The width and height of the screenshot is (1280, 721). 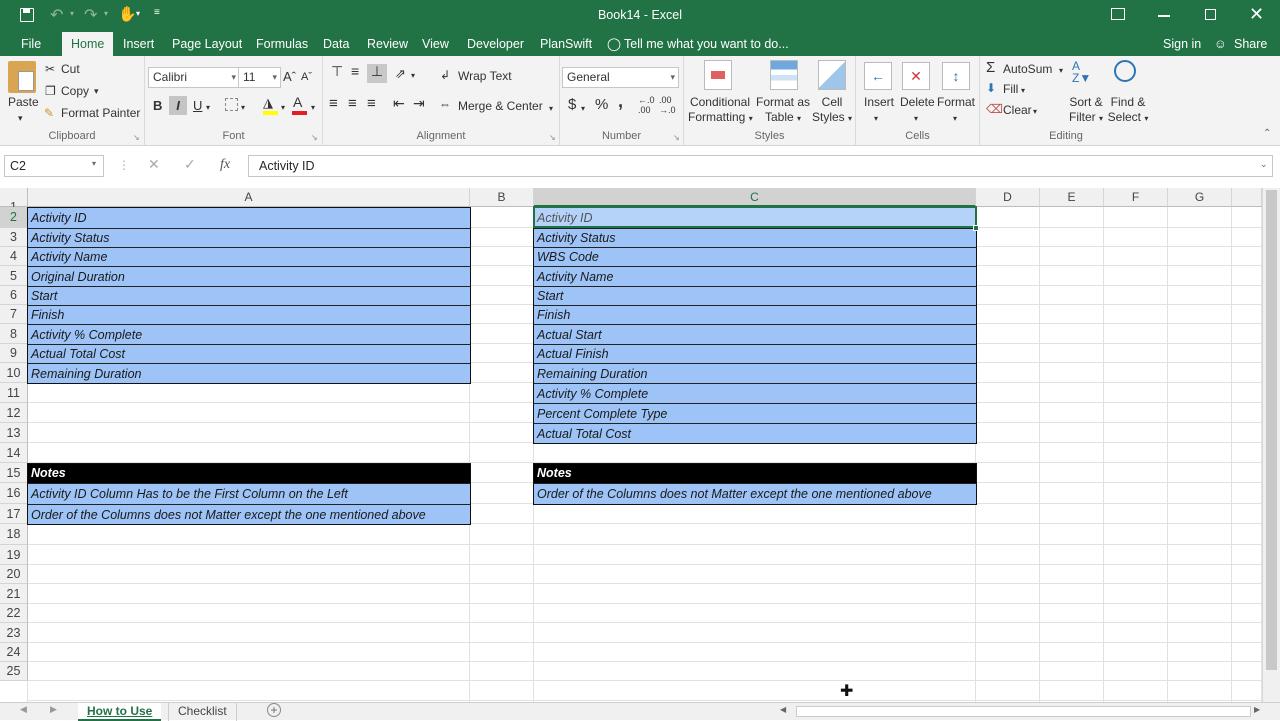 What do you see at coordinates (94, 163) in the screenshot?
I see `name-box-dropdown-icon: ▾` at bounding box center [94, 163].